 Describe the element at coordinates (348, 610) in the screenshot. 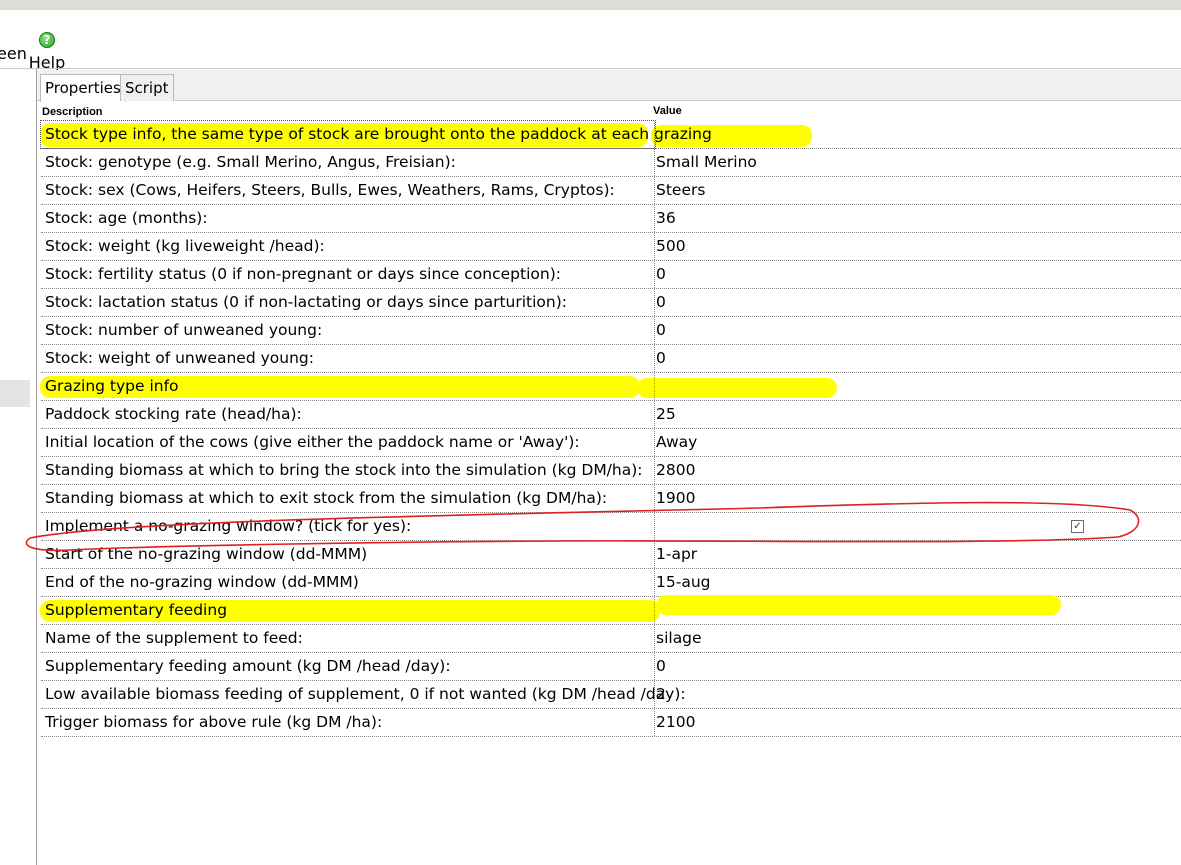

I see `property-description: Supplementary feeding` at that location.